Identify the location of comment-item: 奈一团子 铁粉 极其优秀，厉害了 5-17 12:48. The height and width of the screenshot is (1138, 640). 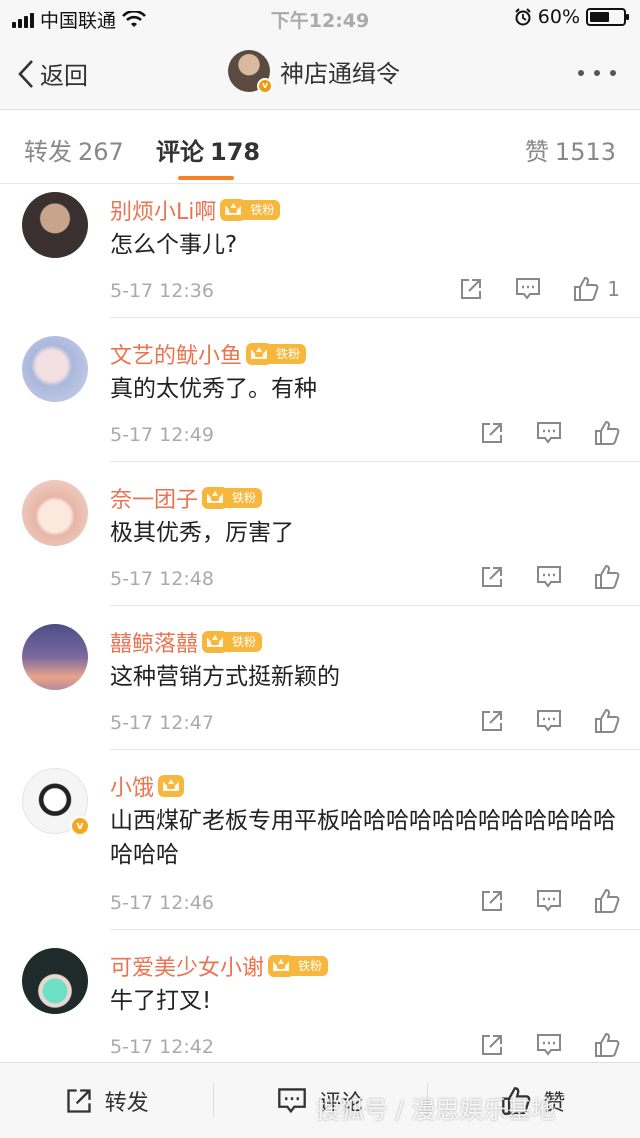
(320, 534).